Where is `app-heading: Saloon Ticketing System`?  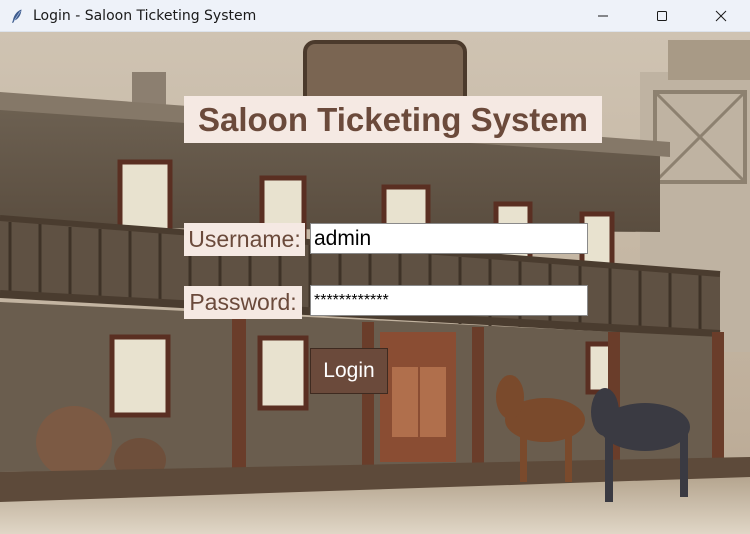
app-heading: Saloon Ticketing System is located at coordinates (393, 119).